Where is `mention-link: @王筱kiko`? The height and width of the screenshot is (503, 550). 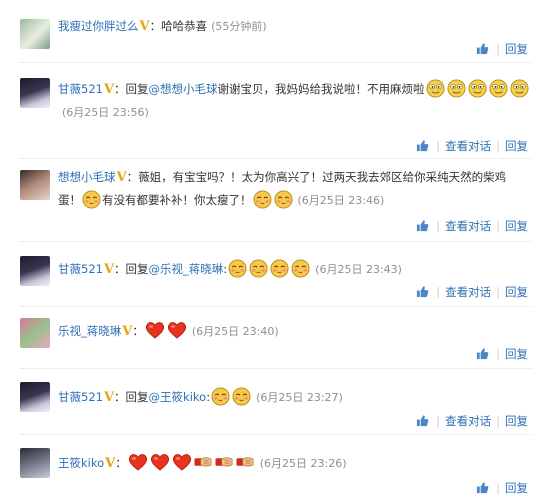 mention-link: @王筱kiko is located at coordinates (178, 397).